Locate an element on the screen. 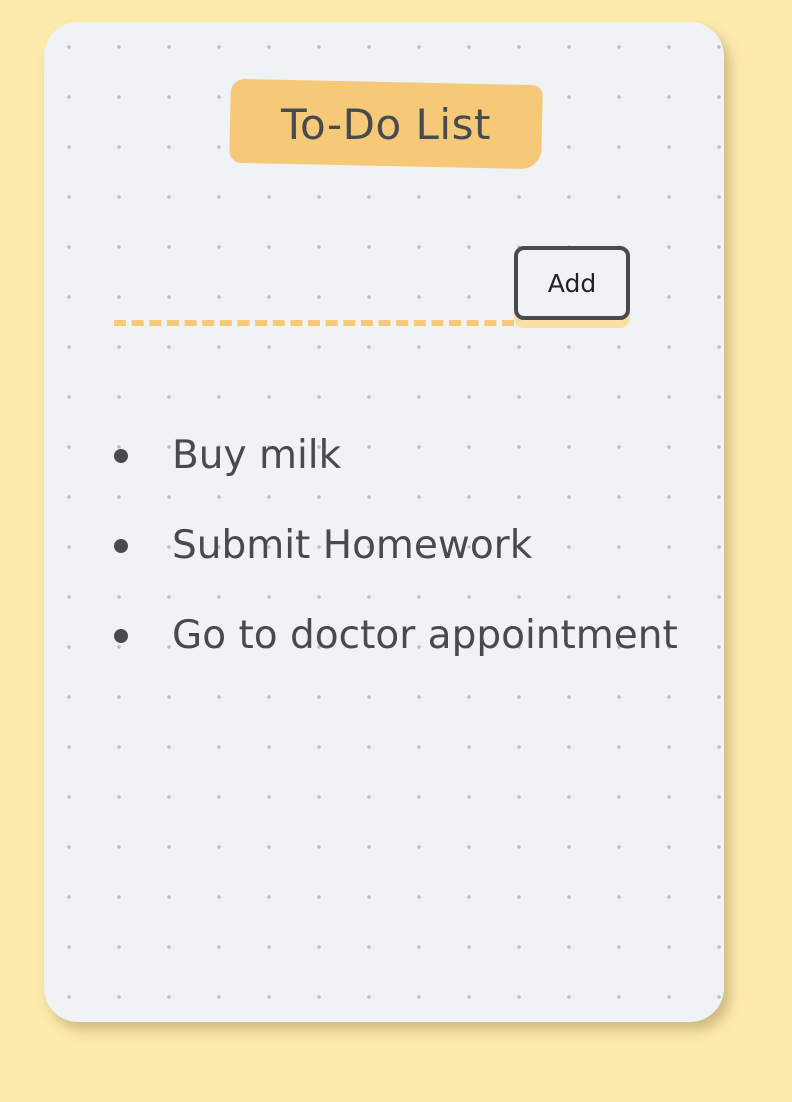 This screenshot has width=792, height=1102. add-button: Add is located at coordinates (572, 283).